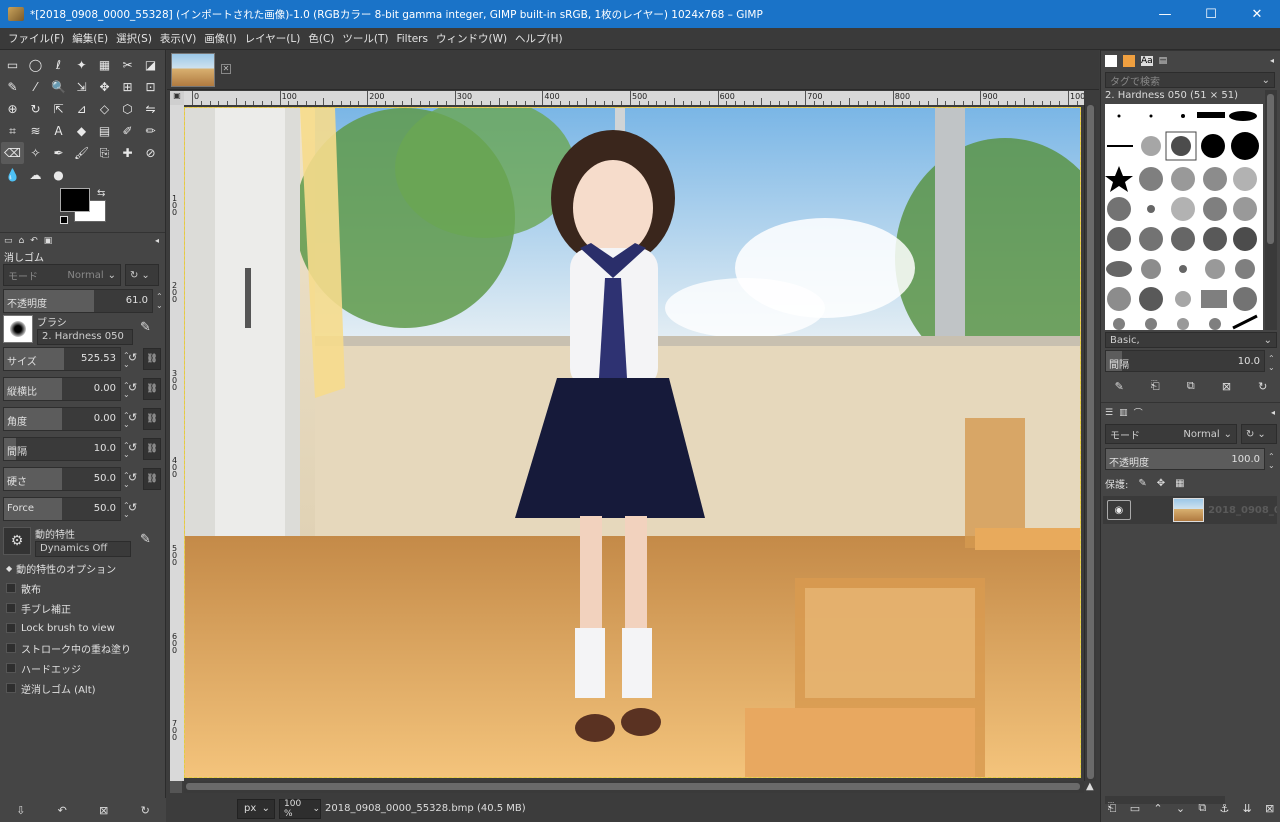 The height and width of the screenshot is (822, 1280). I want to click on lock-alpha-icon: ▦, so click(1179, 483).